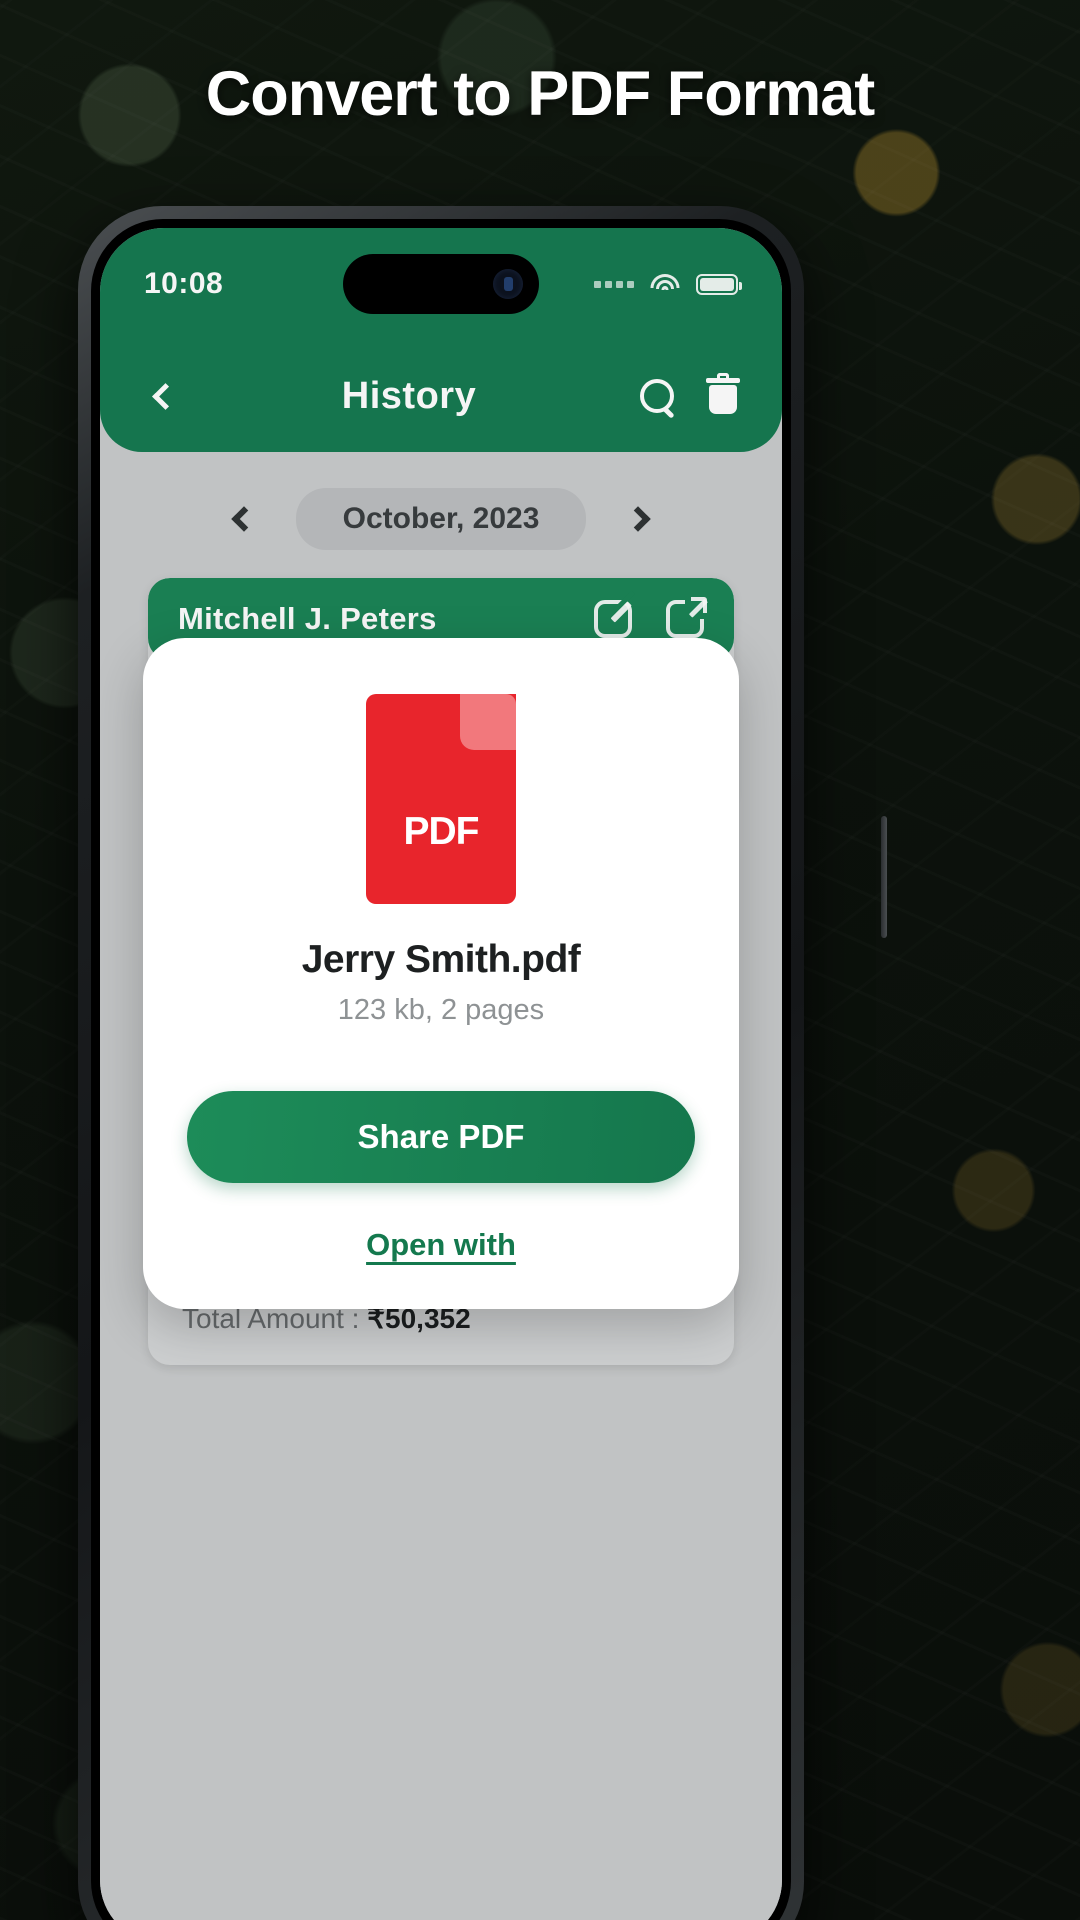 The height and width of the screenshot is (1920, 1080). What do you see at coordinates (441, 799) in the screenshot?
I see `pdf-file-icon: PDF` at bounding box center [441, 799].